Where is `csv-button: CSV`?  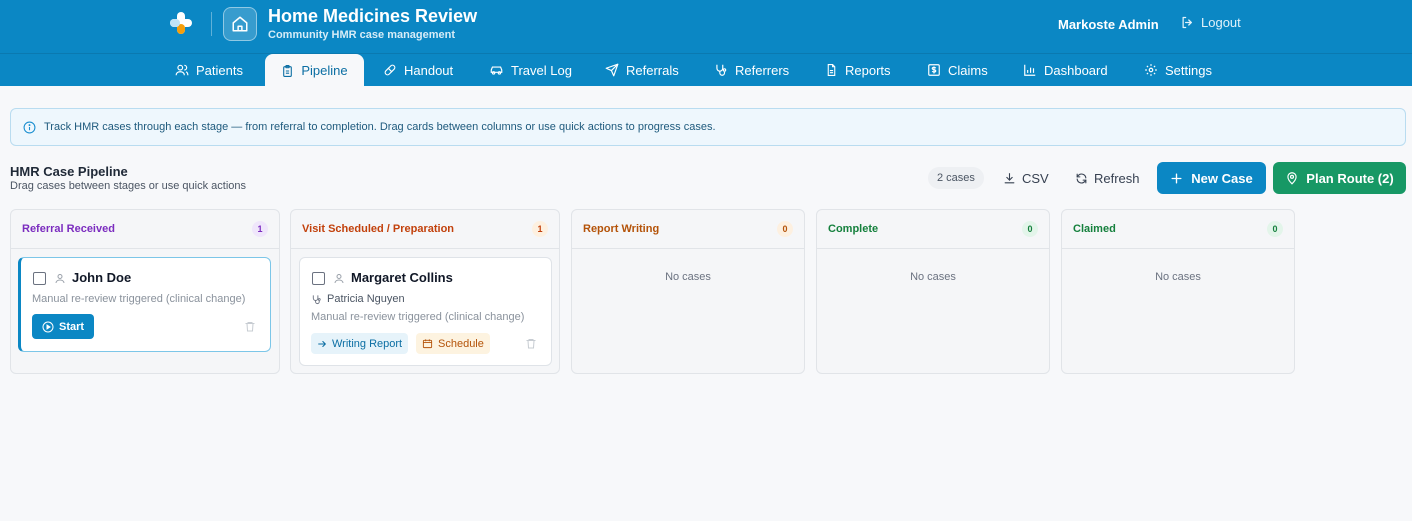
csv-button: CSV is located at coordinates (1026, 178).